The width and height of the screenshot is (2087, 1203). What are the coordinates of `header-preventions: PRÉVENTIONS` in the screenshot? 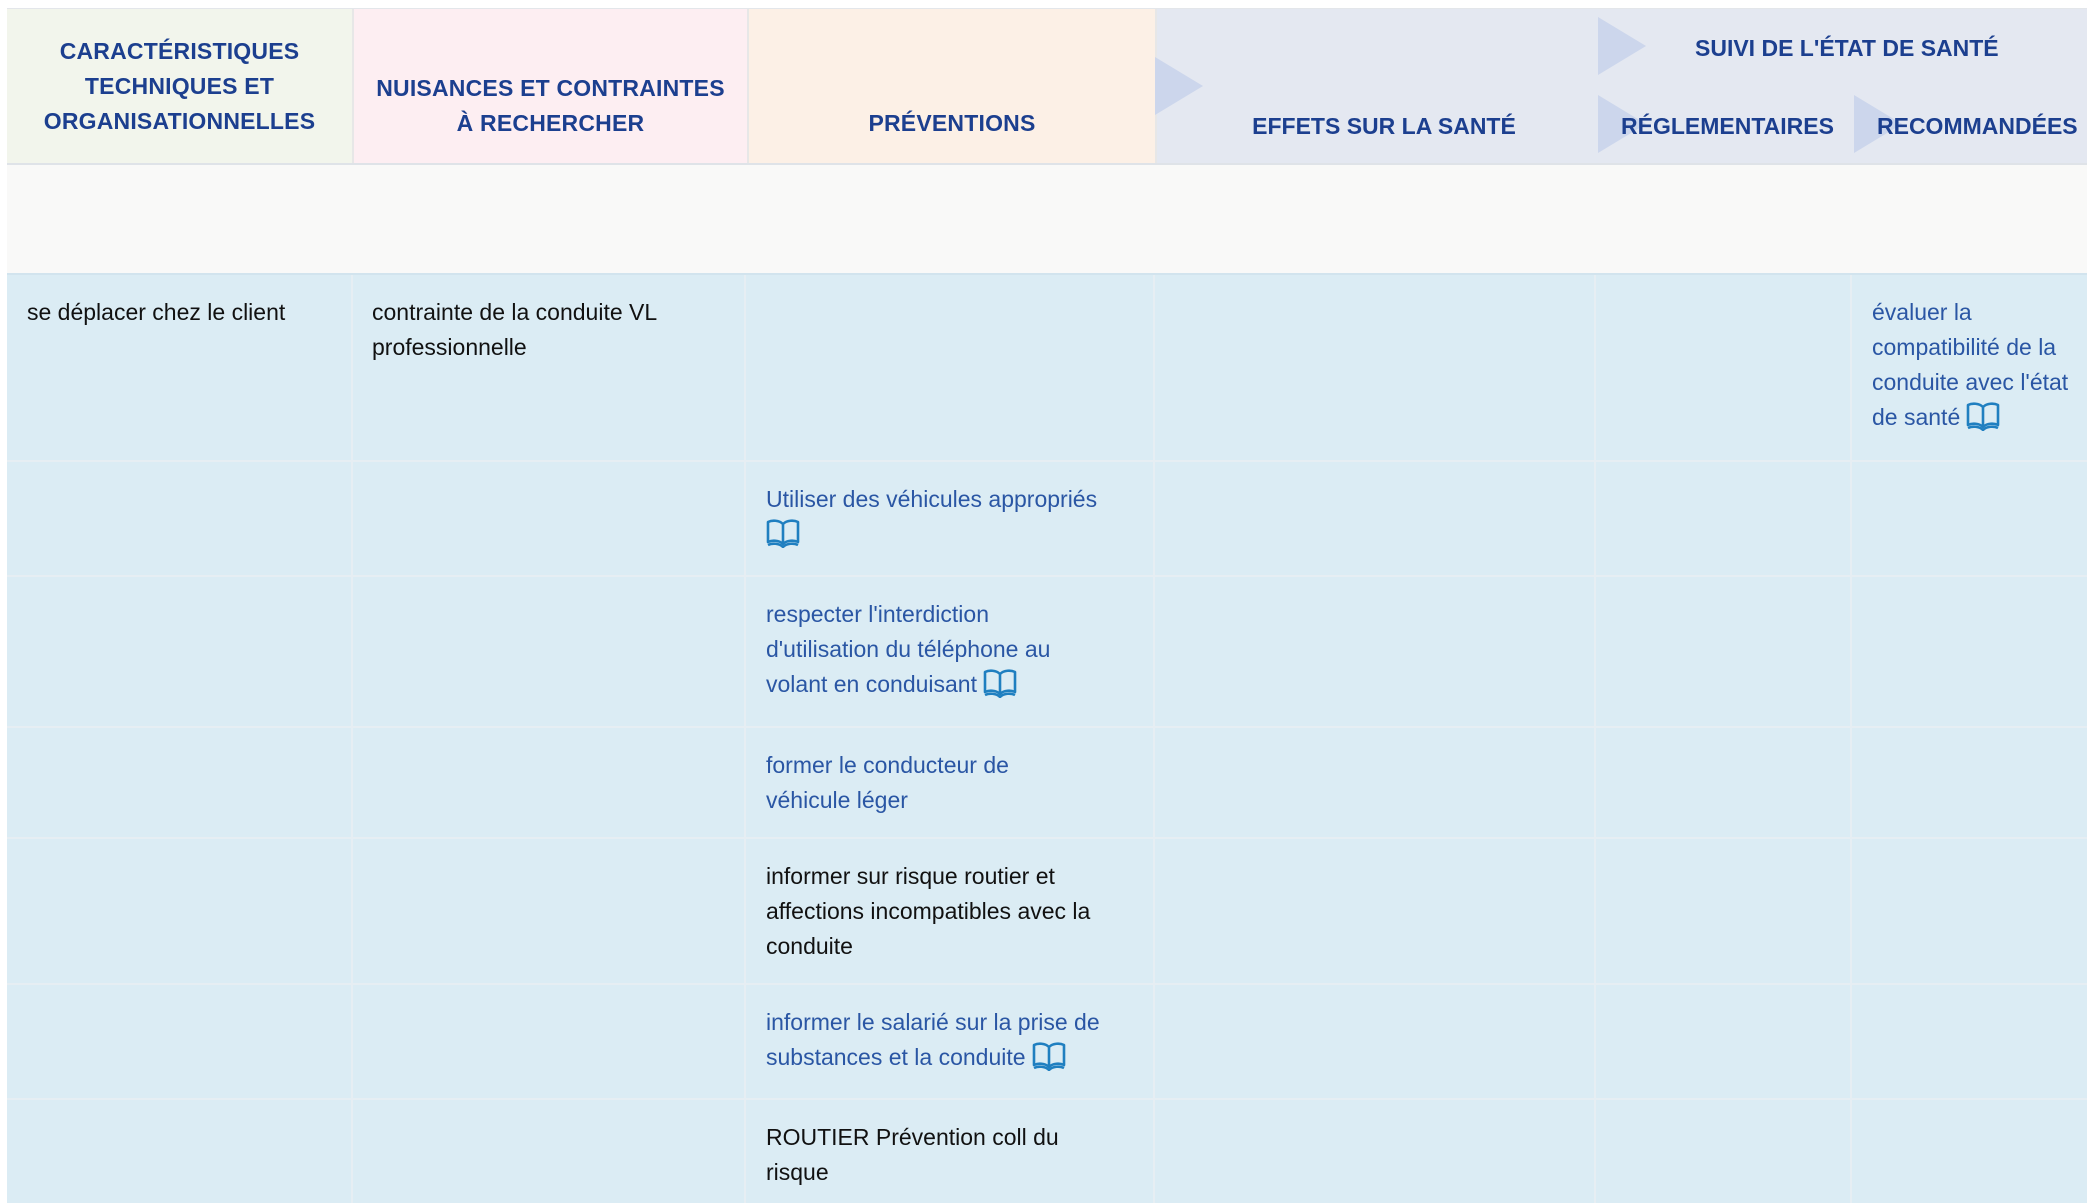 It's located at (951, 86).